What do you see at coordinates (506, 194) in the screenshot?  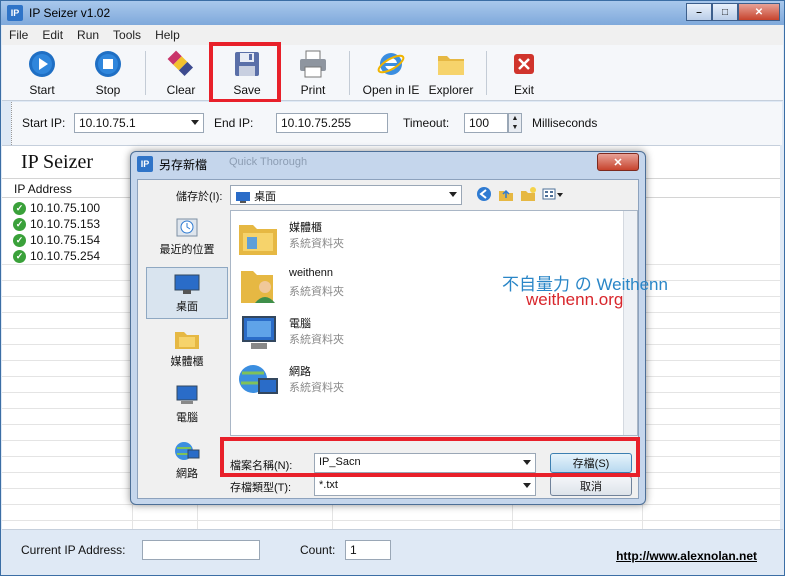 I see `up-folder-icon` at bounding box center [506, 194].